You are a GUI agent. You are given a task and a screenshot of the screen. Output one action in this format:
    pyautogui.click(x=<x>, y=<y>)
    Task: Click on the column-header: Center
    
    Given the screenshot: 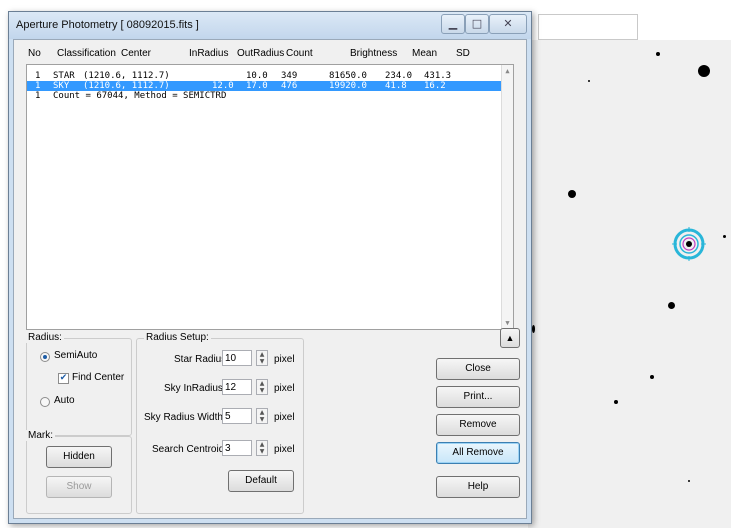 What is the action you would take?
    pyautogui.click(x=136, y=53)
    